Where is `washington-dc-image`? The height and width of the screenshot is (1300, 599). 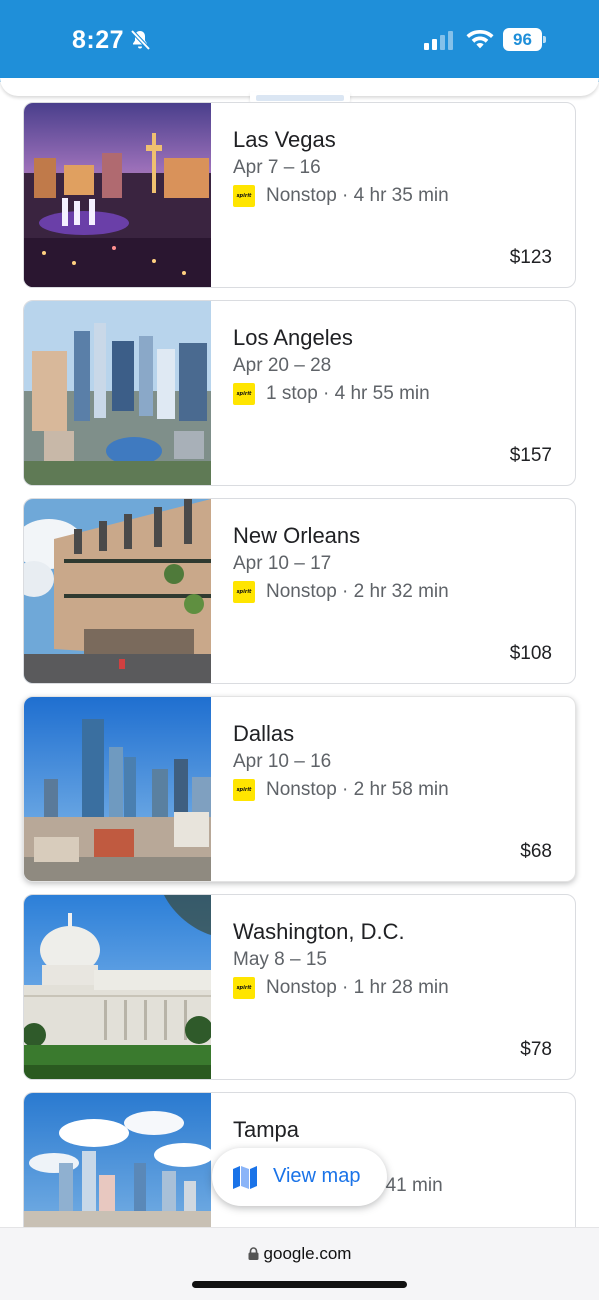 washington-dc-image is located at coordinates (117, 987).